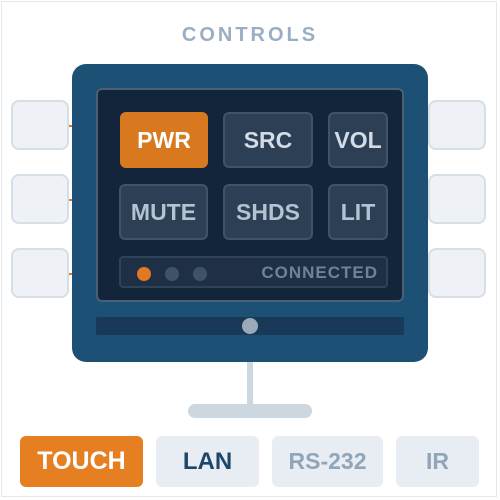 The height and width of the screenshot is (500, 500). Describe the element at coordinates (358, 212) in the screenshot. I see `lit-button: LIT` at that location.